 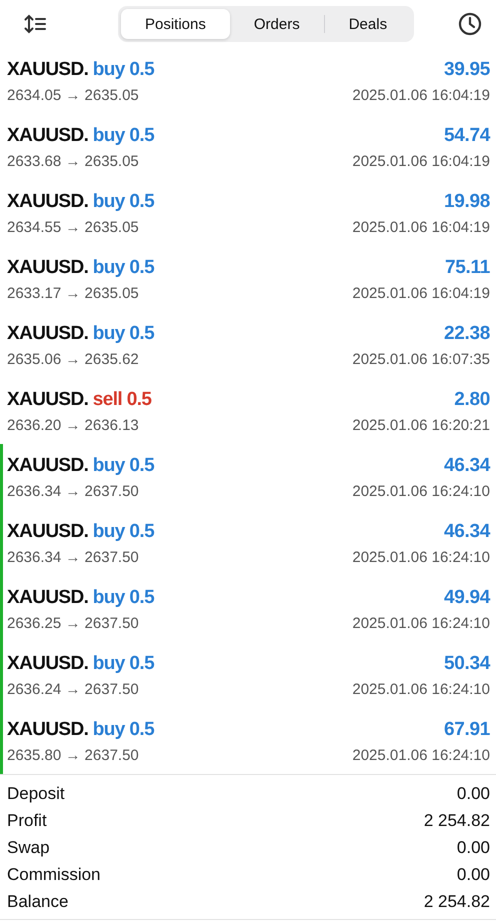 I want to click on price-range: 2636.20 → 2636.13, so click(x=73, y=425).